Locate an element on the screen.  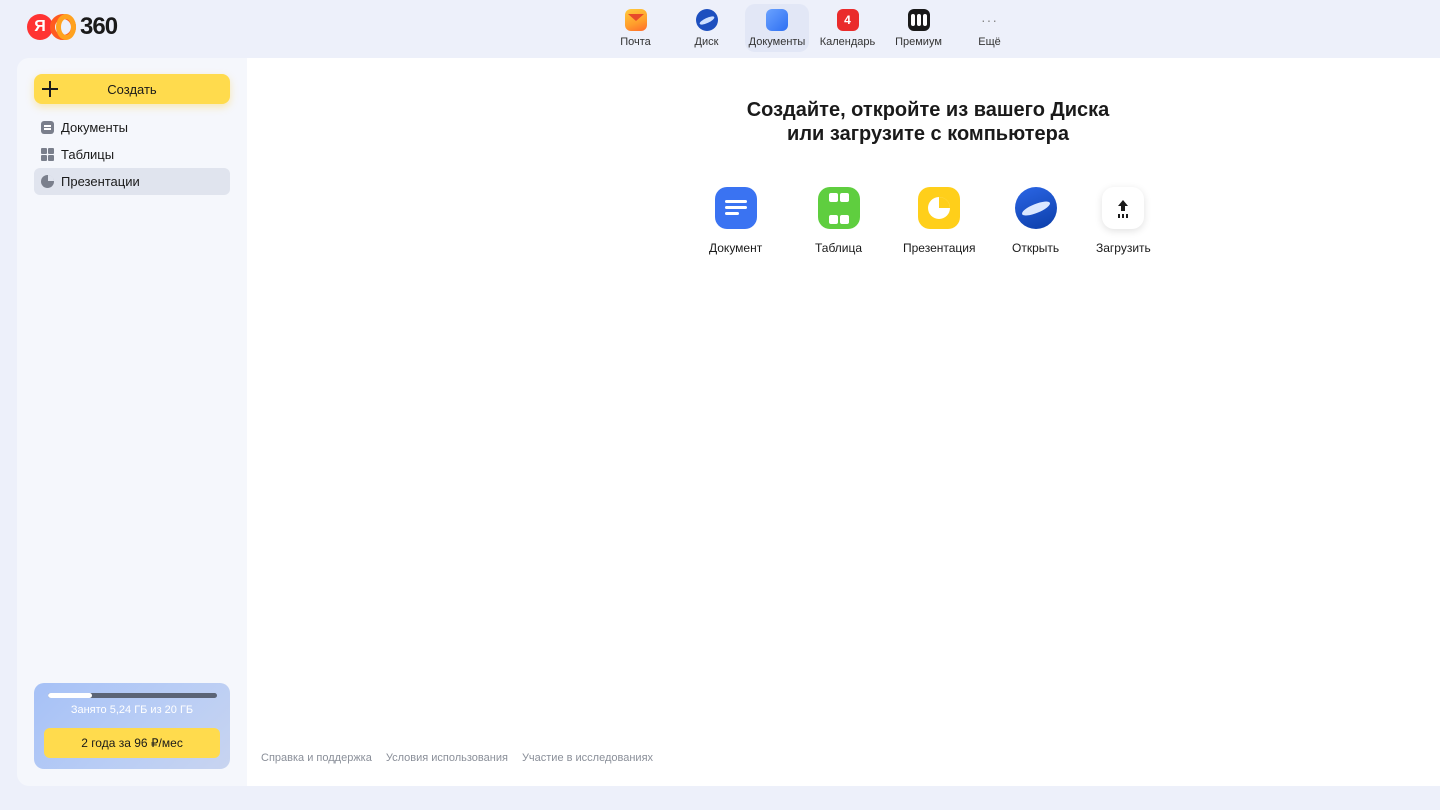
service-label: Диск is located at coordinates (706, 42).